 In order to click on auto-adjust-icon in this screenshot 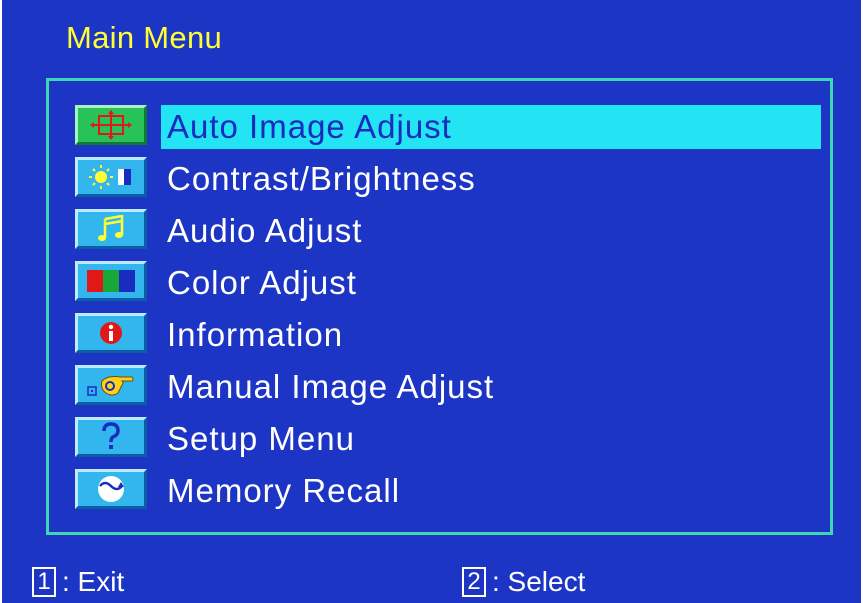, I will do `click(111, 125)`.